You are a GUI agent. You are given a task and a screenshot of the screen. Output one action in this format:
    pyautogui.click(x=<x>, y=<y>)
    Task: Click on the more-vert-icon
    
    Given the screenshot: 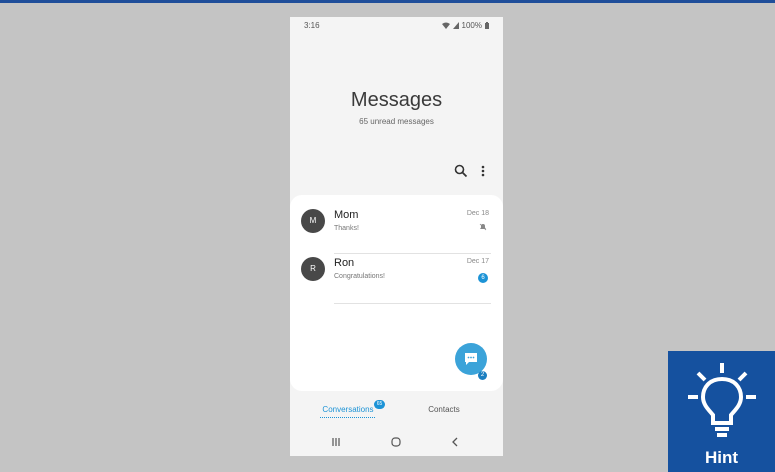 What is the action you would take?
    pyautogui.click(x=483, y=171)
    